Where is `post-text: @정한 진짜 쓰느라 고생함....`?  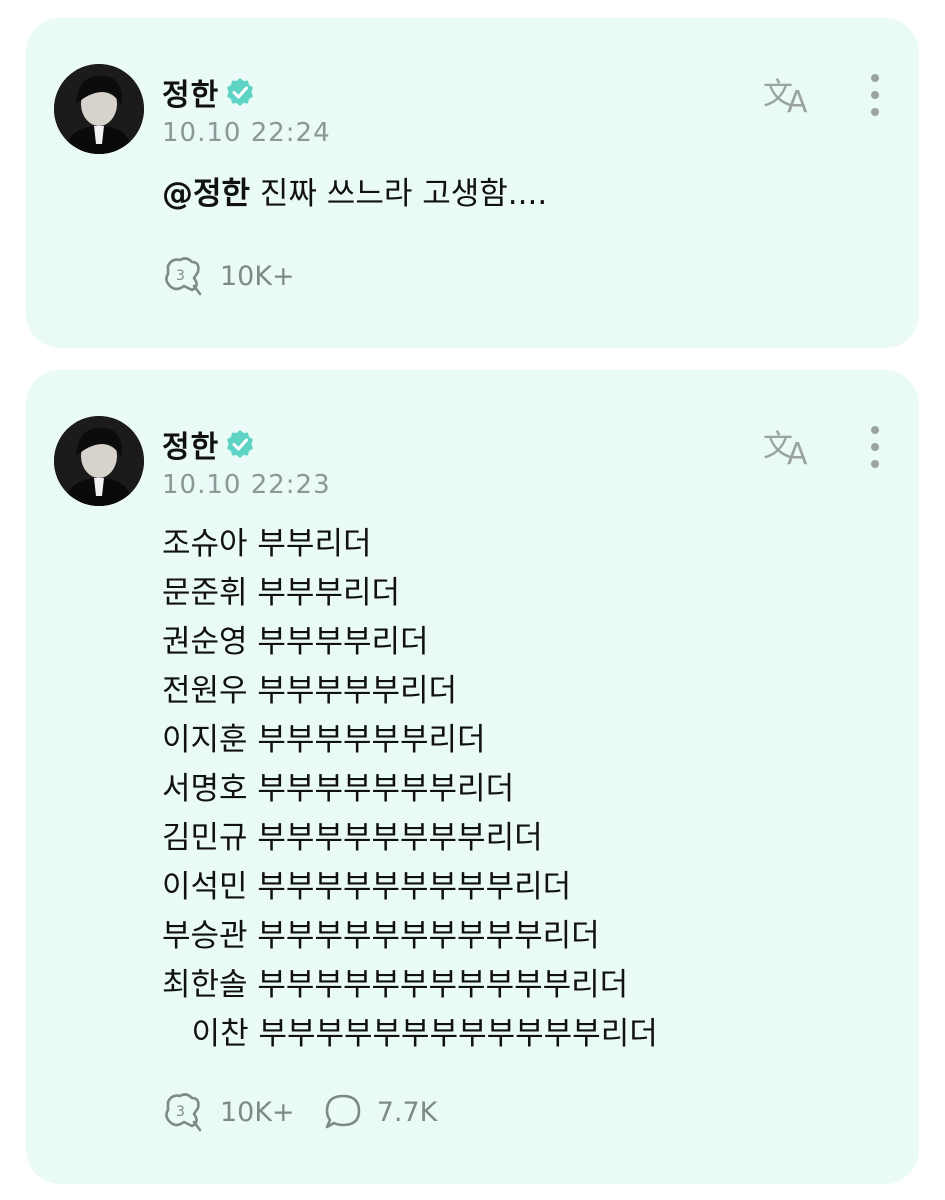 post-text: @정한 진짜 쓰느라 고생함.... is located at coordinates (354, 194).